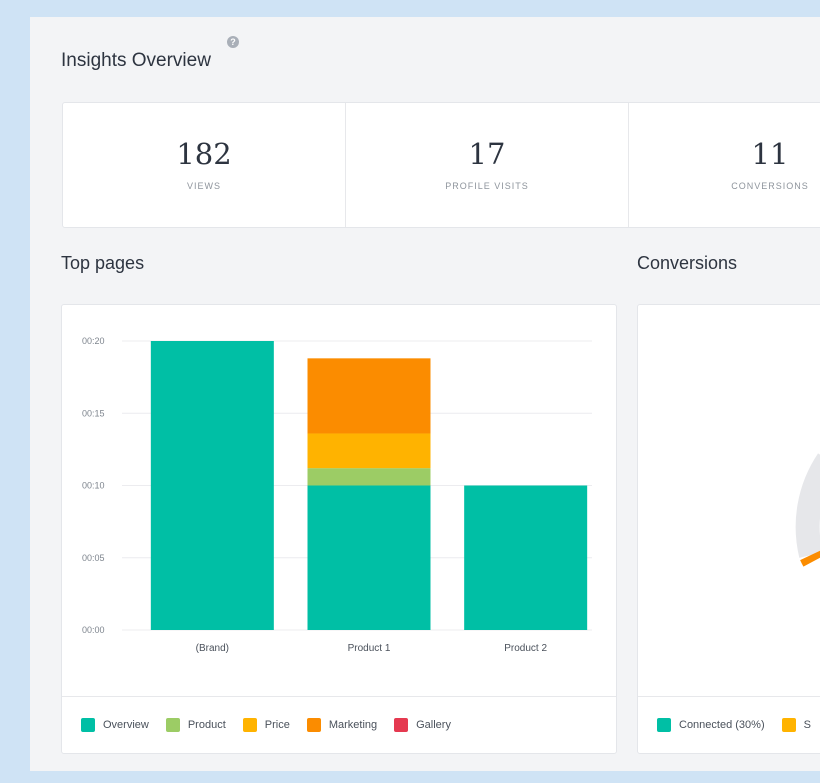  I want to click on stat-label: CONVERSIONS, so click(770, 186).